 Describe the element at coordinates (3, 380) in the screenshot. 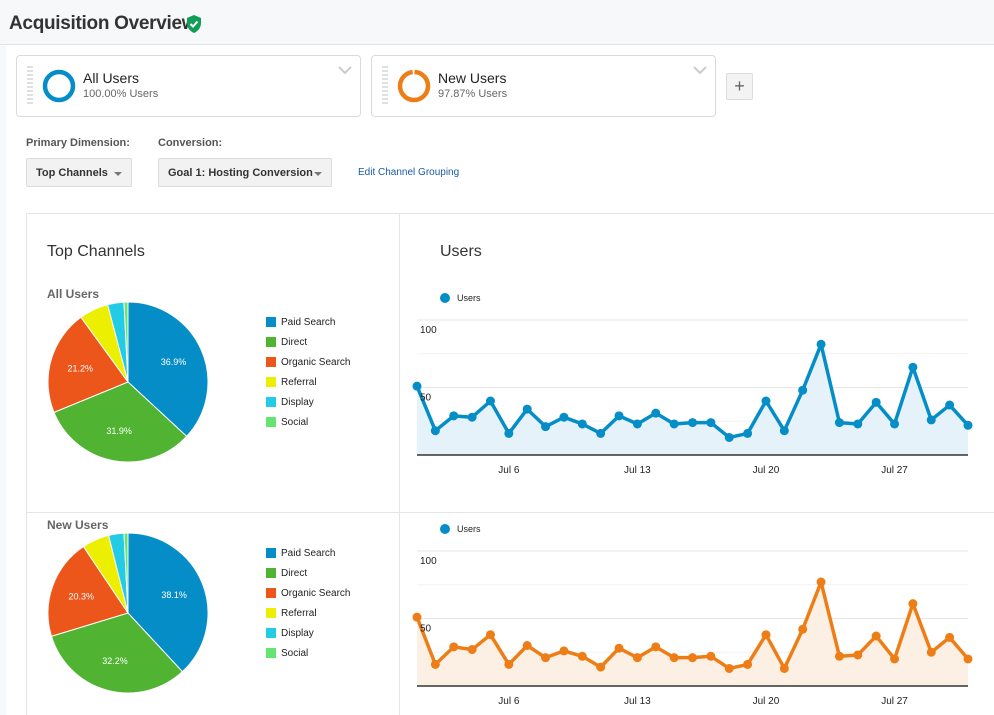

I see `left-gutter` at that location.